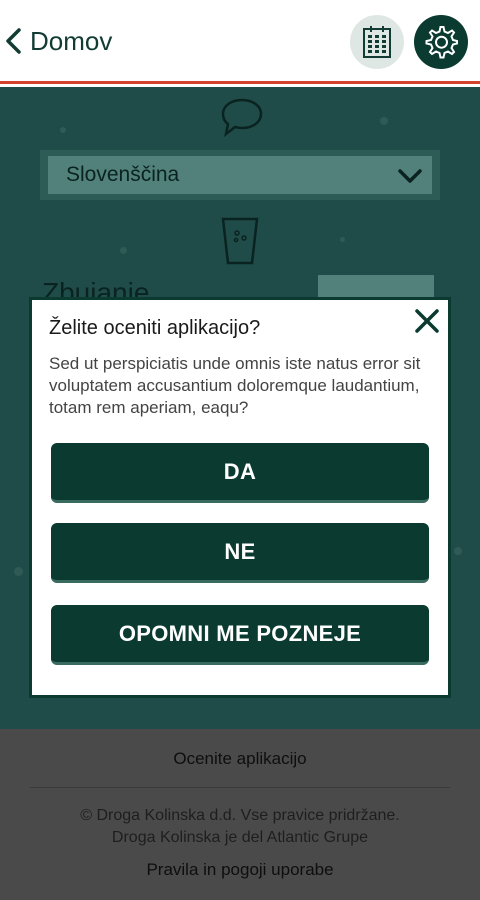 The image size is (480, 900). Describe the element at coordinates (240, 553) in the screenshot. I see `no-button: NE` at that location.